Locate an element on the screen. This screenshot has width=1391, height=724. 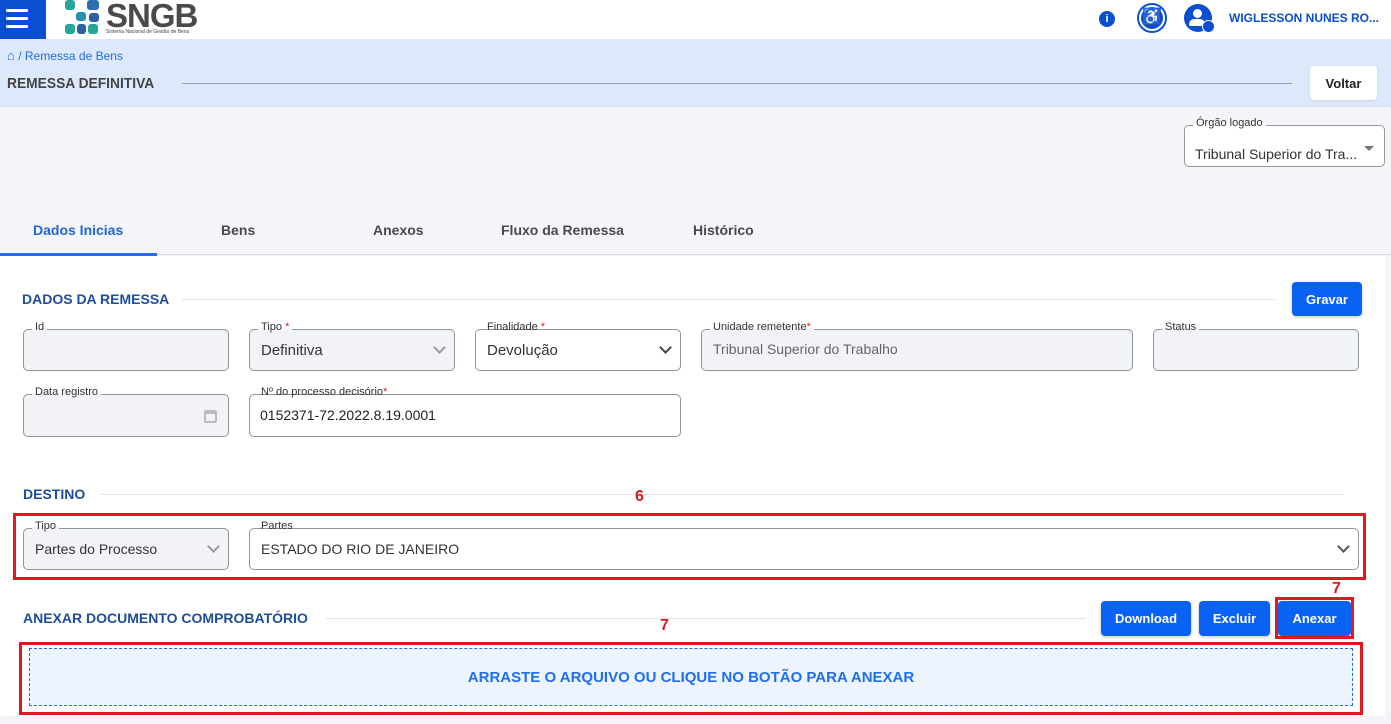
caret-down-icon is located at coordinates (1369, 148).